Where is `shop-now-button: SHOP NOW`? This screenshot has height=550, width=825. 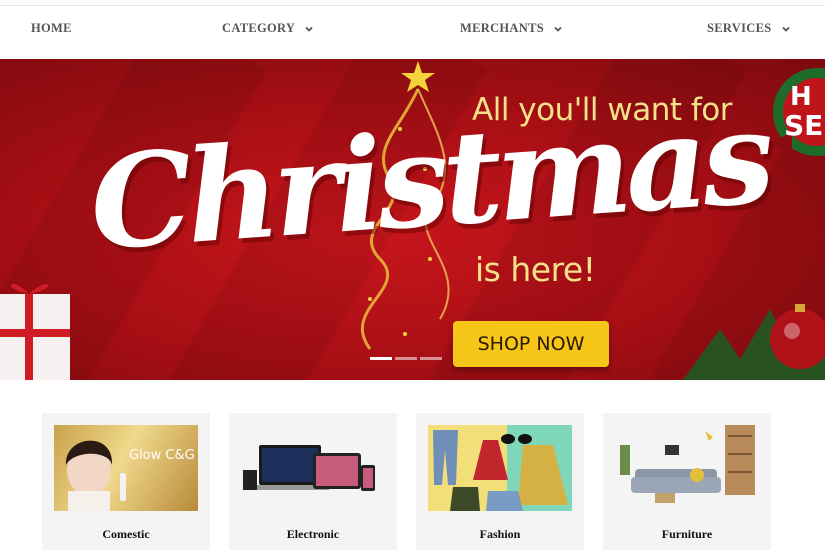 shop-now-button: SHOP NOW is located at coordinates (531, 344).